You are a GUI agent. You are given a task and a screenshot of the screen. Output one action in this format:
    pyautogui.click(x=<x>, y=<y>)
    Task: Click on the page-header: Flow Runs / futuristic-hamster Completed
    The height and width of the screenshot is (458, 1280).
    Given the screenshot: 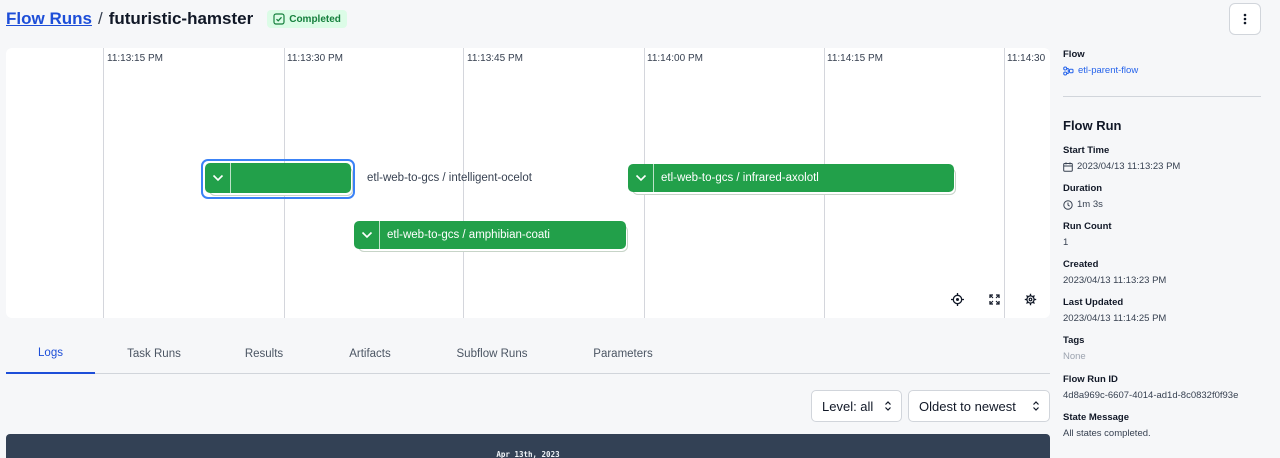 What is the action you would take?
    pyautogui.click(x=176, y=19)
    